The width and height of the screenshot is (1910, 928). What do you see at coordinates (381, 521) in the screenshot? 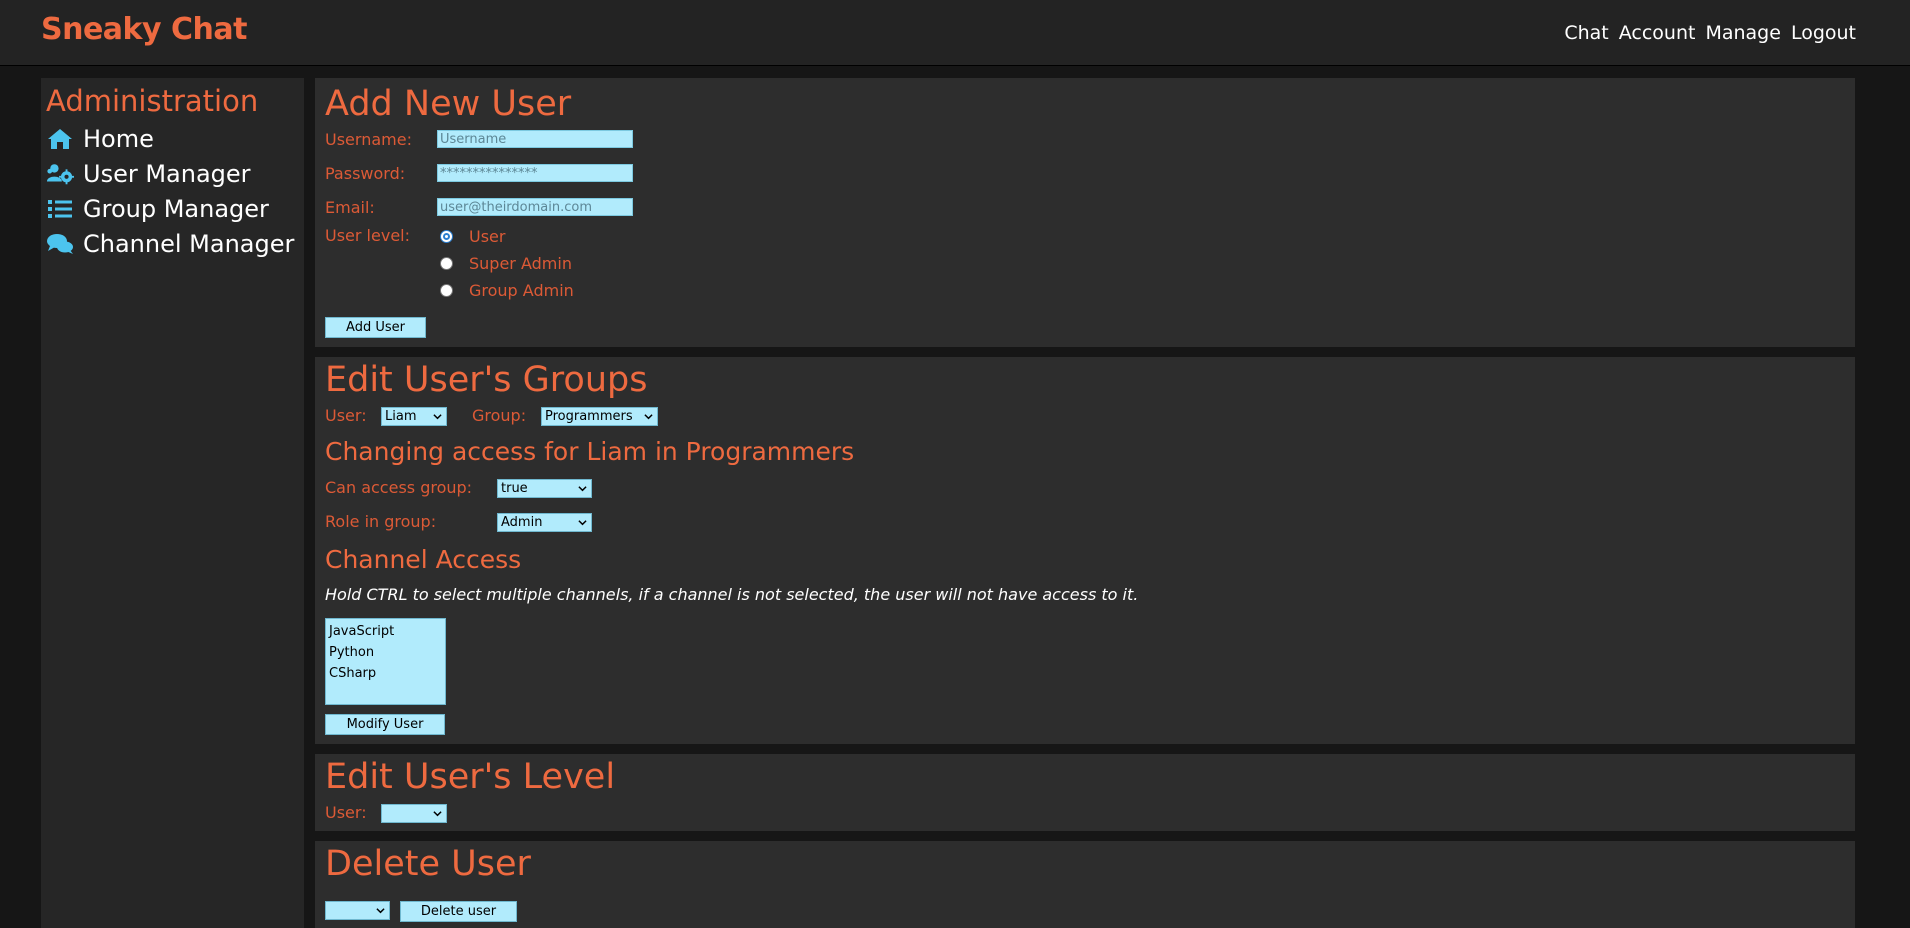
I see `role-label: Role in group:` at bounding box center [381, 521].